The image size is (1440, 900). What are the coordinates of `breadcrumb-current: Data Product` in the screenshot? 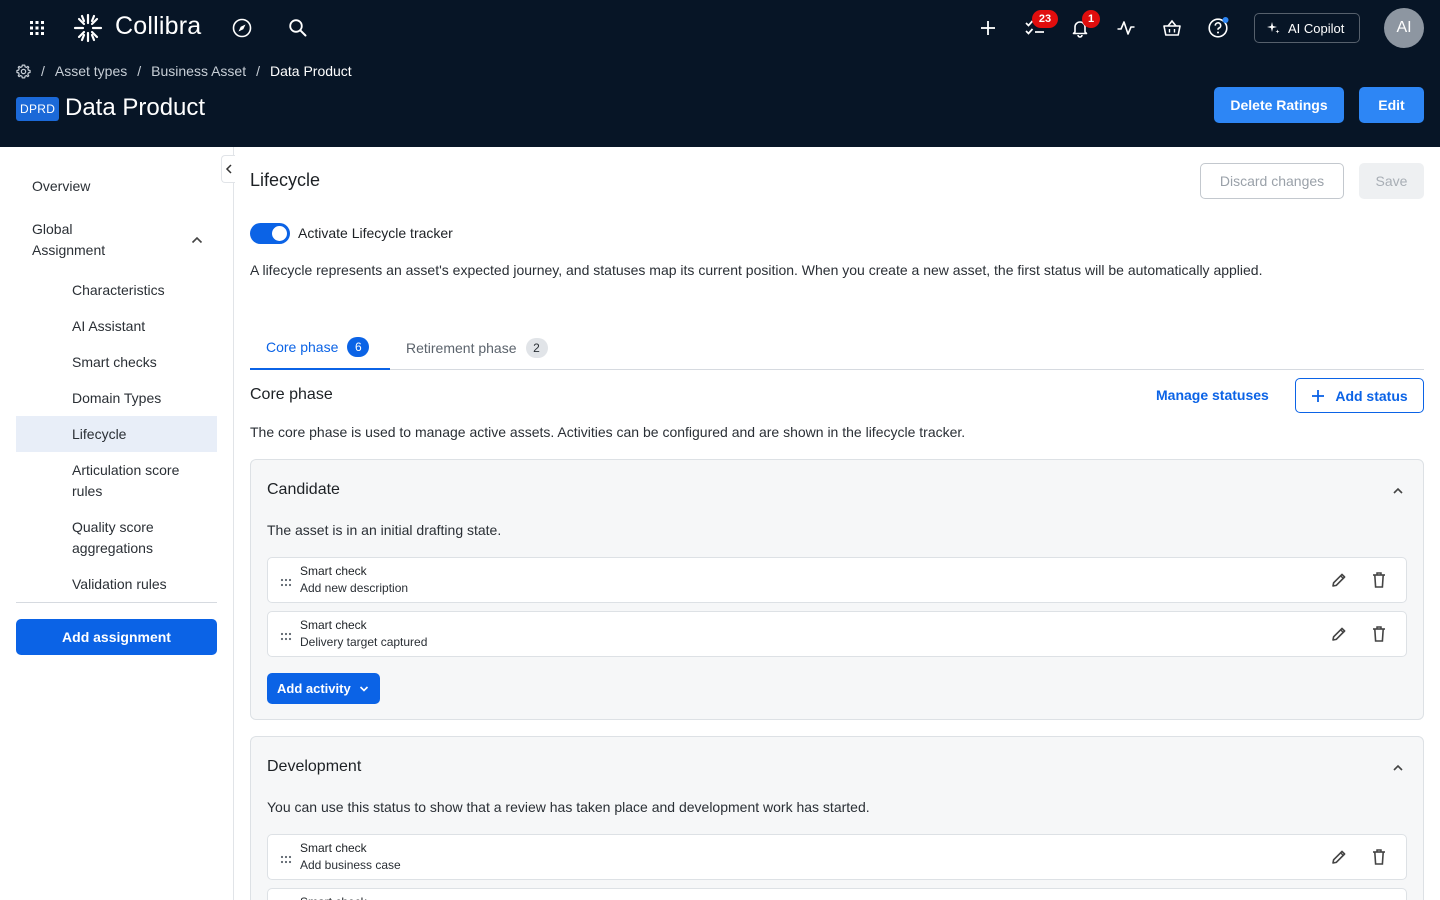 It's located at (310, 71).